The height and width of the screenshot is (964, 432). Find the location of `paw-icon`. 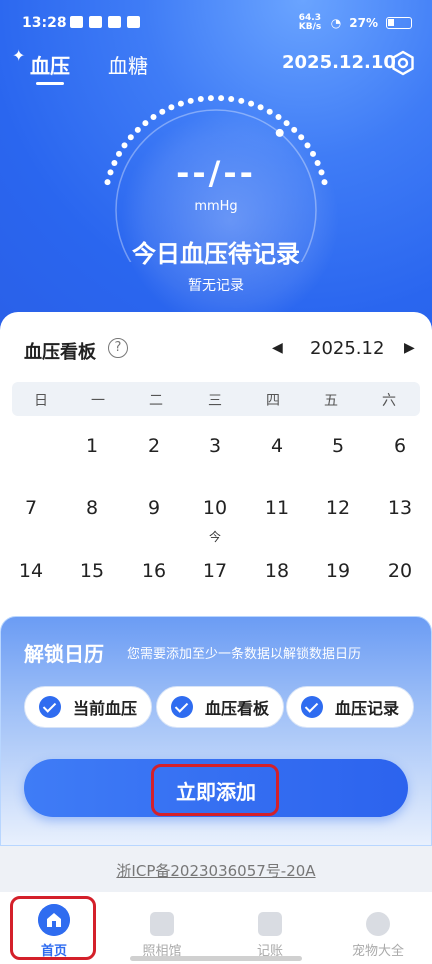

paw-icon is located at coordinates (378, 924).